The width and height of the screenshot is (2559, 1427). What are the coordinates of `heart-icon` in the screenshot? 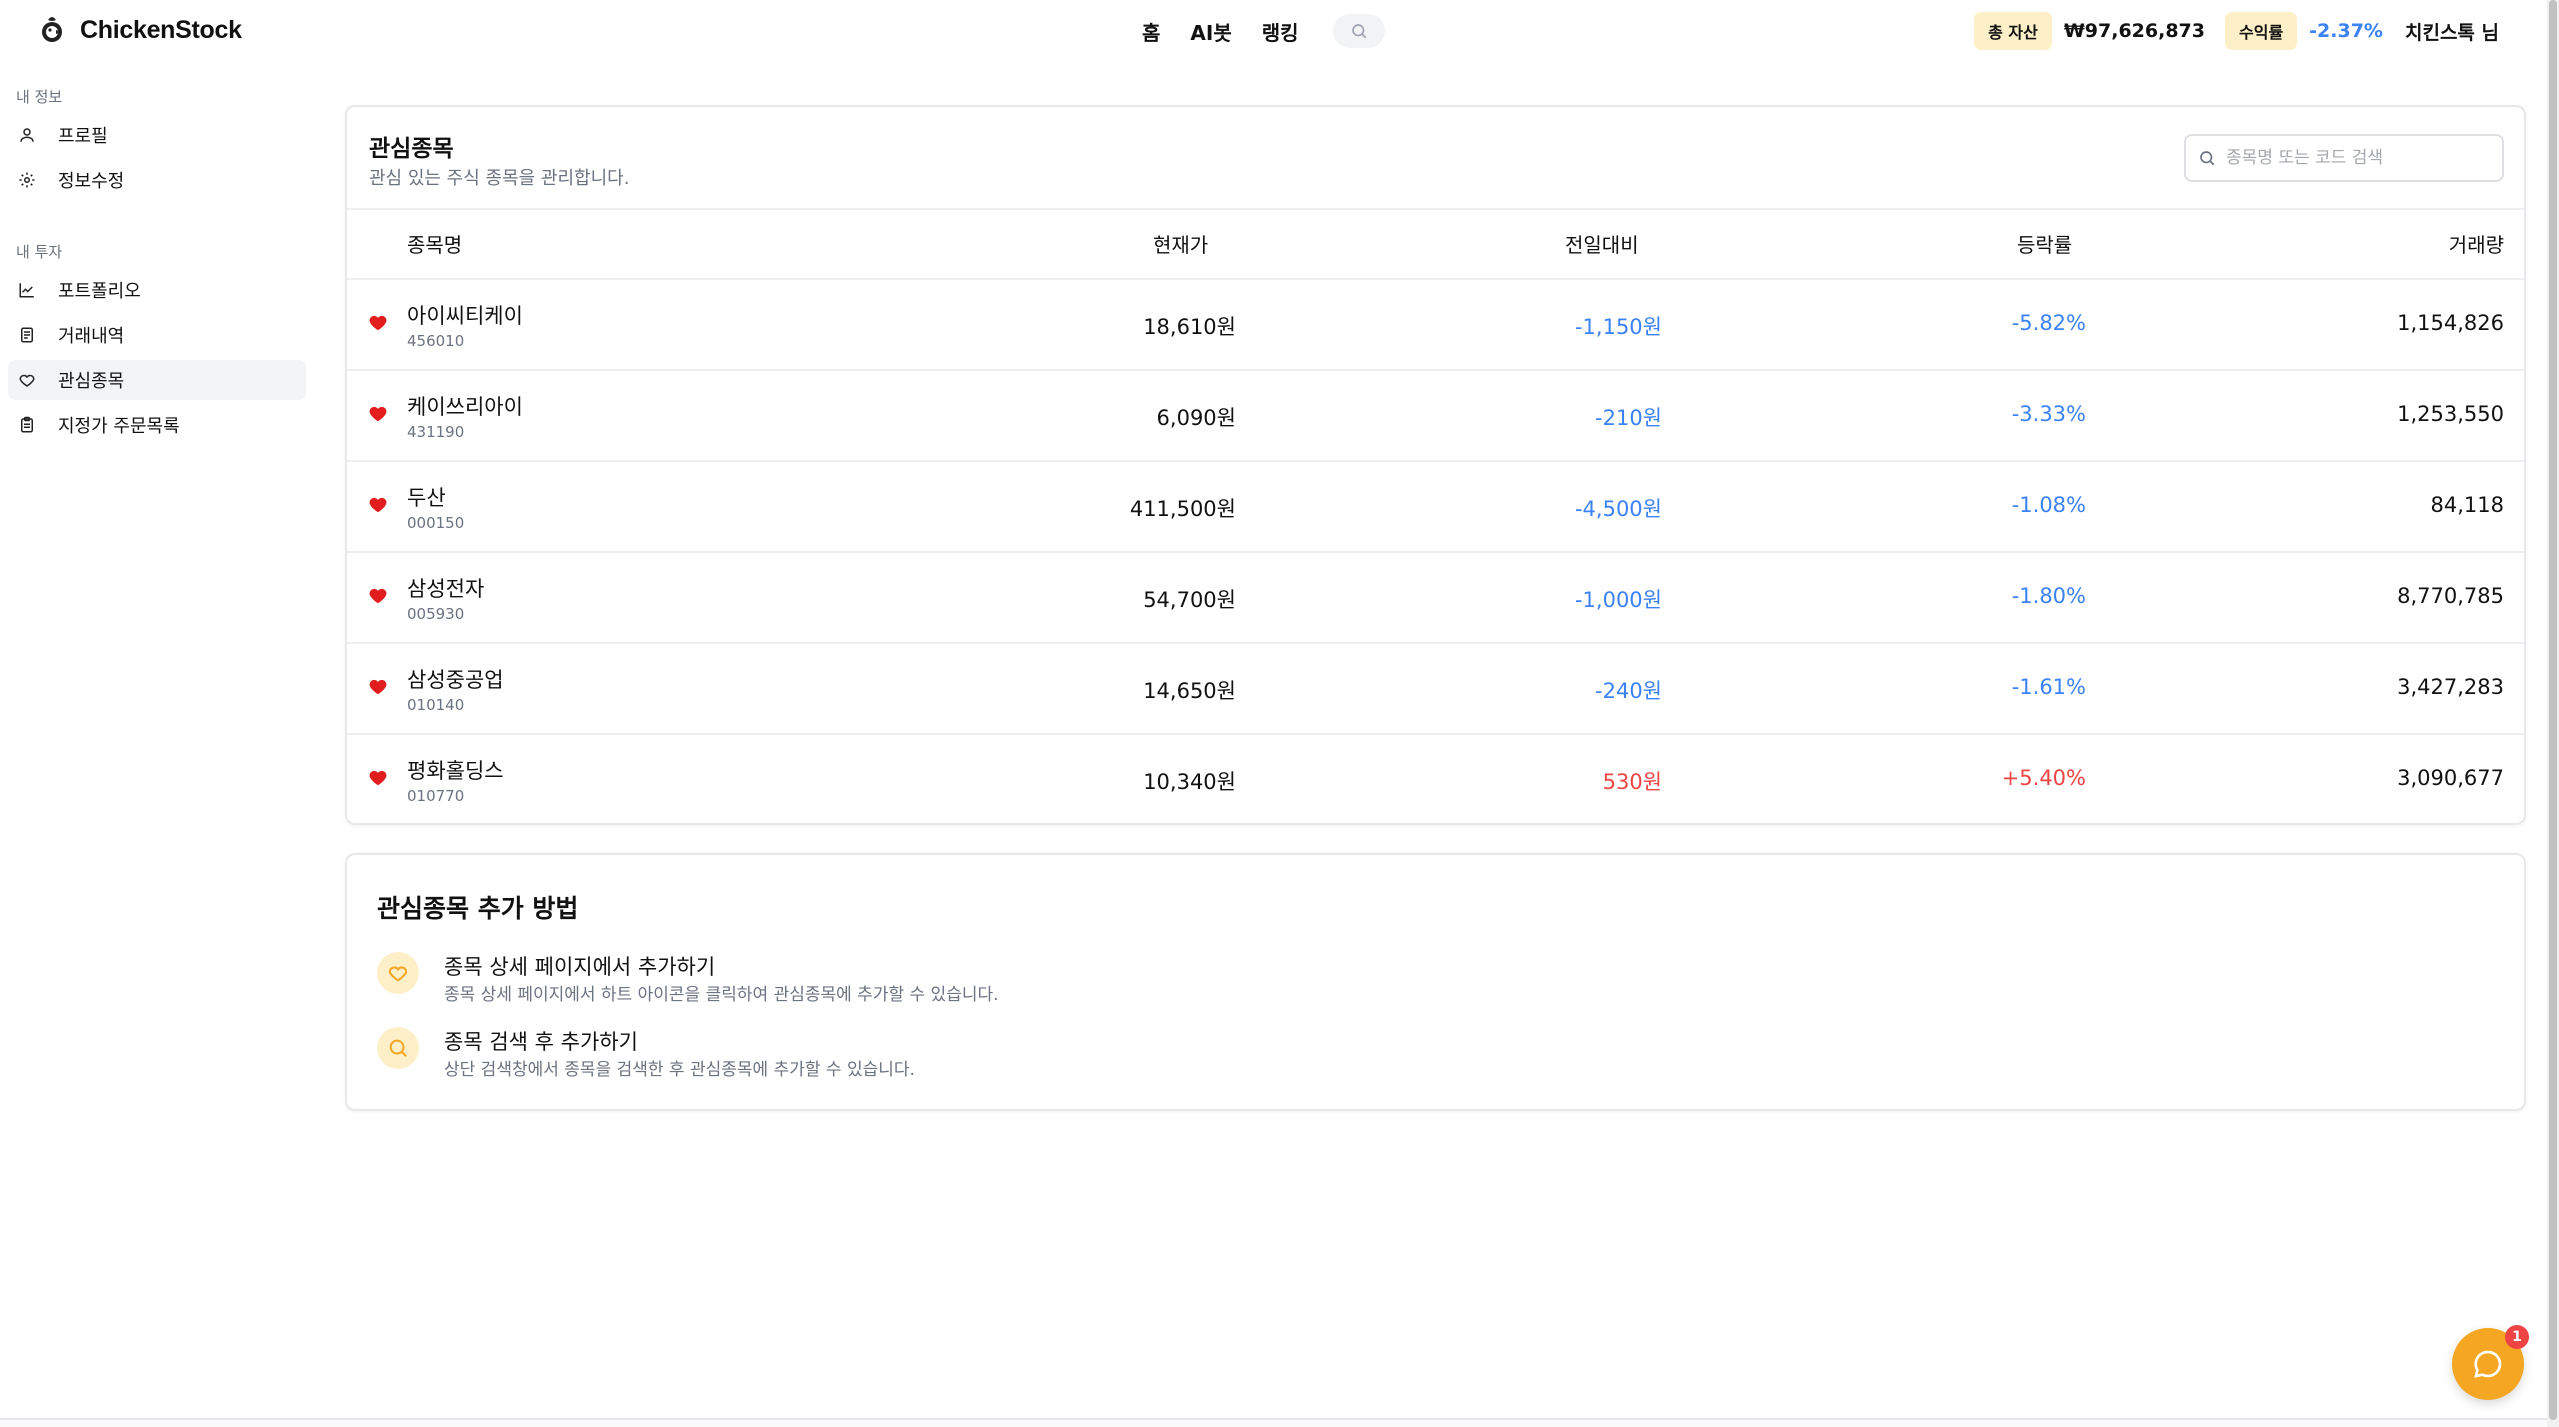 It's located at (27, 380).